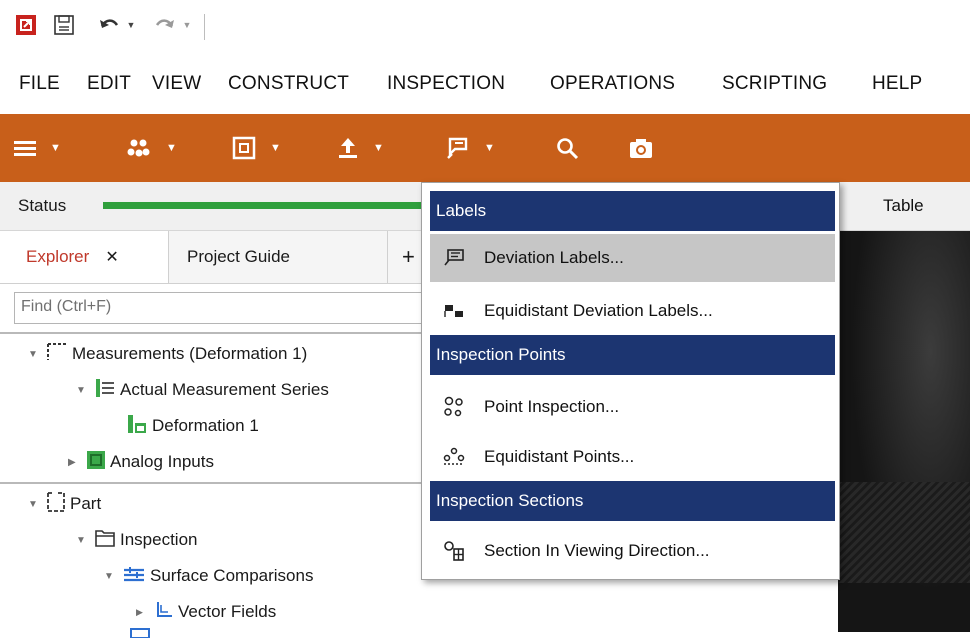  Describe the element at coordinates (138, 148) in the screenshot. I see `points-icon` at that location.